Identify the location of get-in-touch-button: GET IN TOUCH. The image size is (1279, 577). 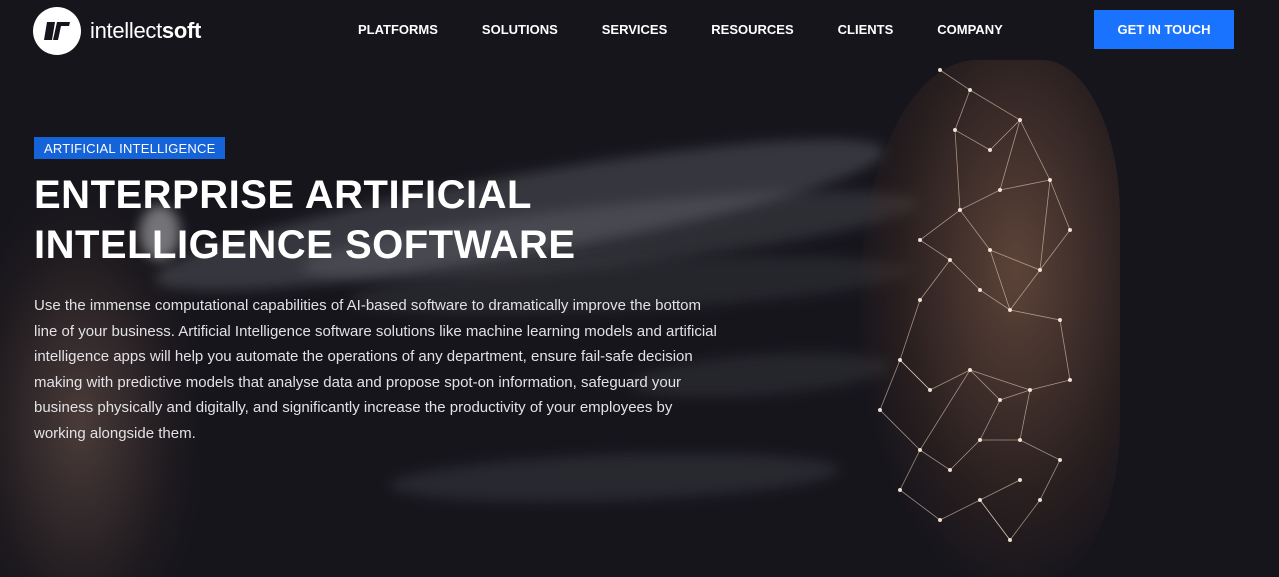
(1164, 29).